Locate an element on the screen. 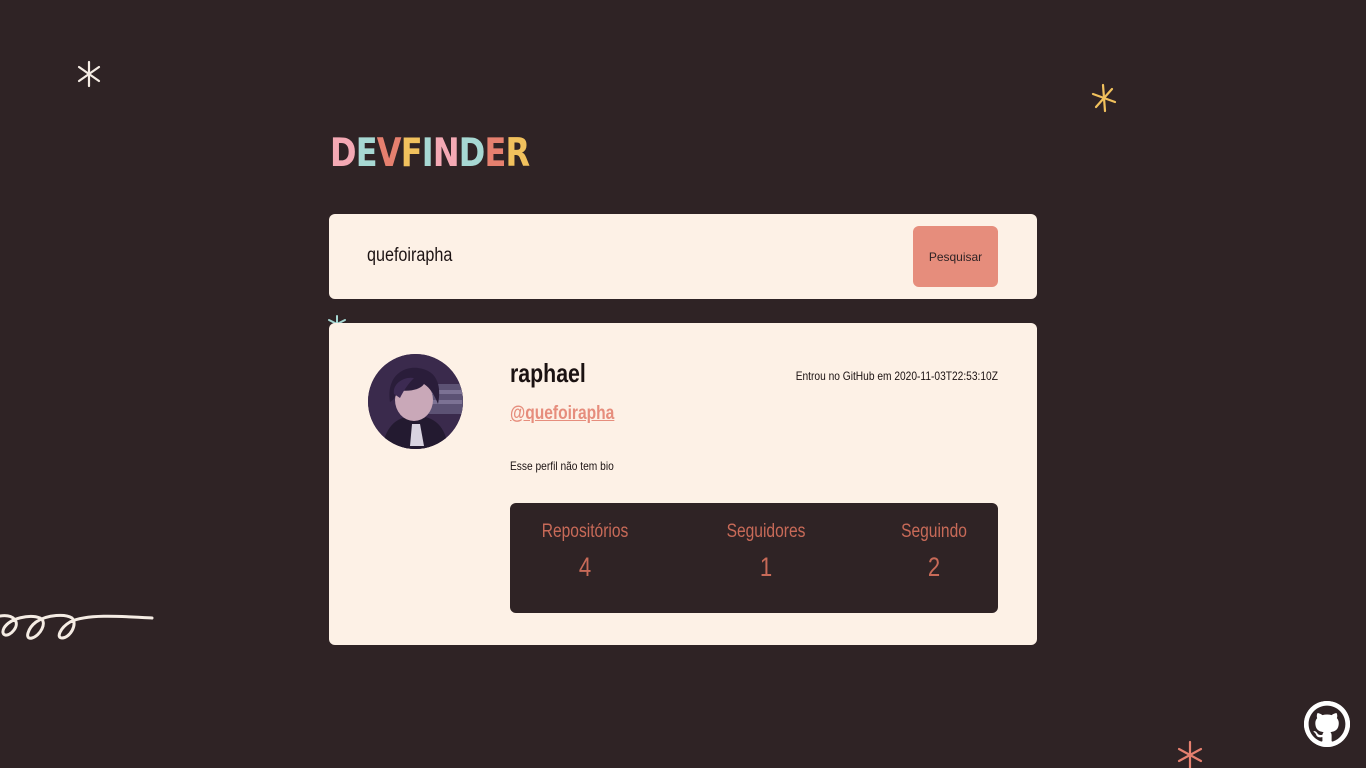 Image resolution: width=1366 pixels, height=768 pixels. search-button: Pesquisar is located at coordinates (955, 256).